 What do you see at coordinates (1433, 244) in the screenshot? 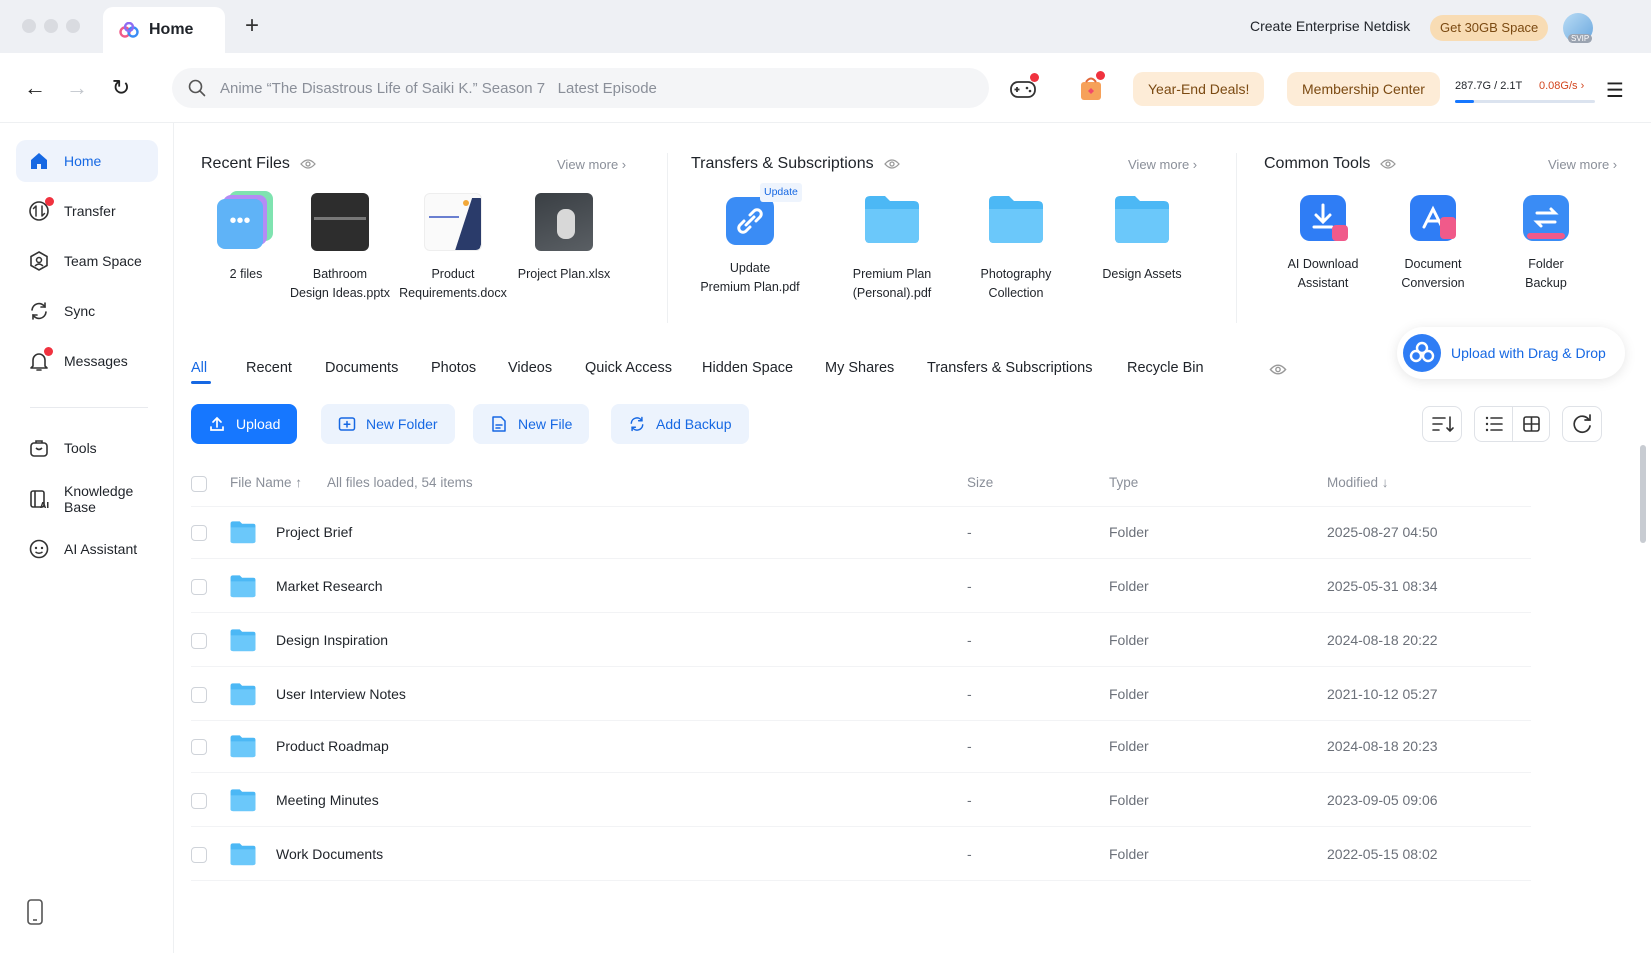
I see `tool-card: Document Conversion` at bounding box center [1433, 244].